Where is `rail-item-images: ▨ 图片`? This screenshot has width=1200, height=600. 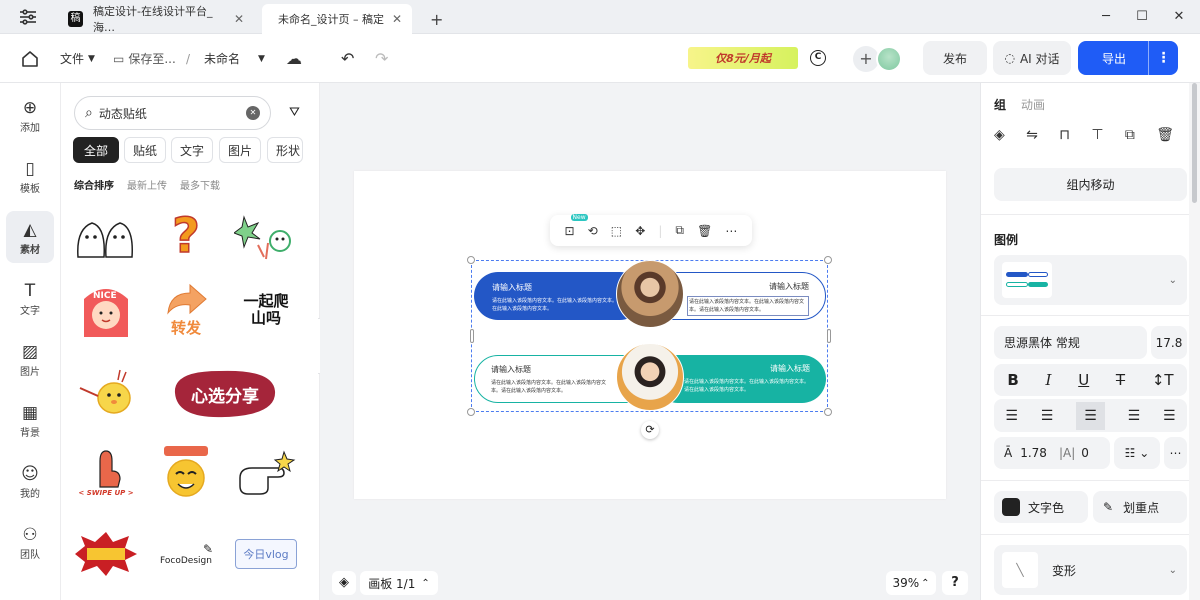 rail-item-images: ▨ 图片 is located at coordinates (30, 359).